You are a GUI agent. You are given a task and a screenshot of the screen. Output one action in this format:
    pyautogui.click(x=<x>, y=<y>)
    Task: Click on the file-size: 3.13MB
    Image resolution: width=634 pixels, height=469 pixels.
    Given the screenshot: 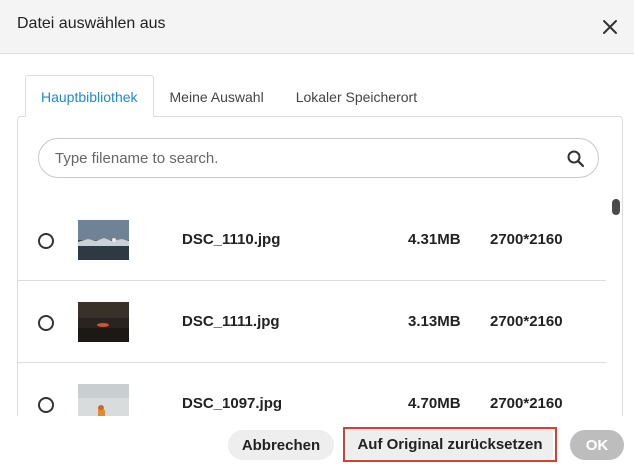 What is the action you would take?
    pyautogui.click(x=434, y=321)
    